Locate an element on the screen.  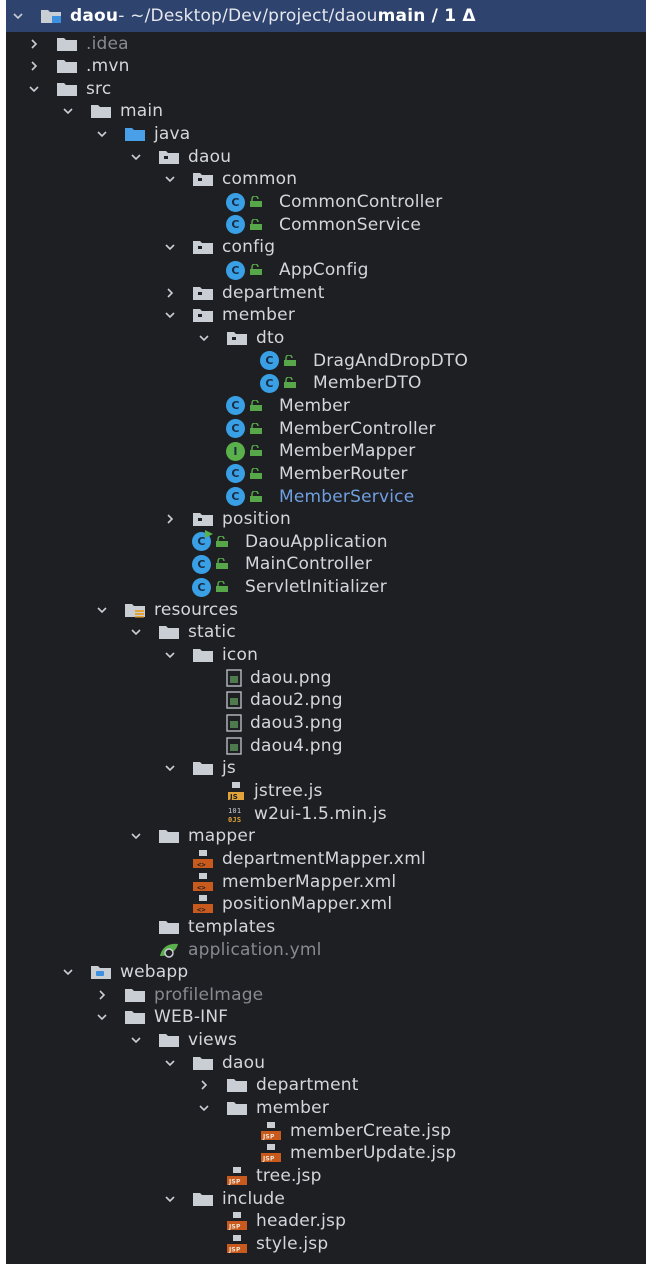
tree-node-file: JS jstree.js is located at coordinates (326, 790).